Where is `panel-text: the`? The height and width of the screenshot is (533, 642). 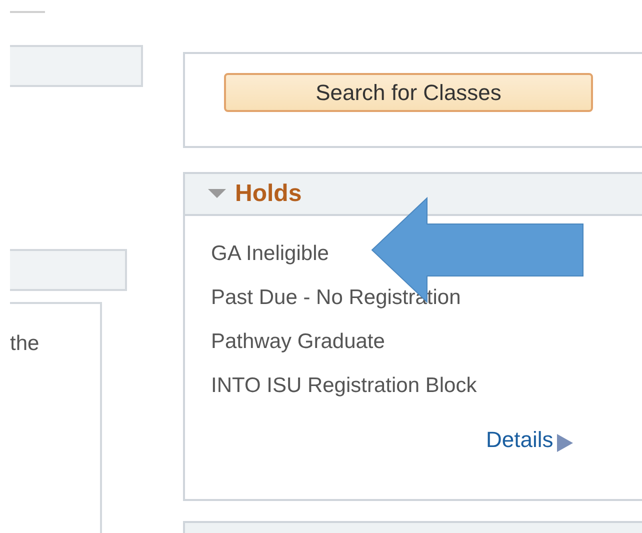 panel-text: the is located at coordinates (25, 343).